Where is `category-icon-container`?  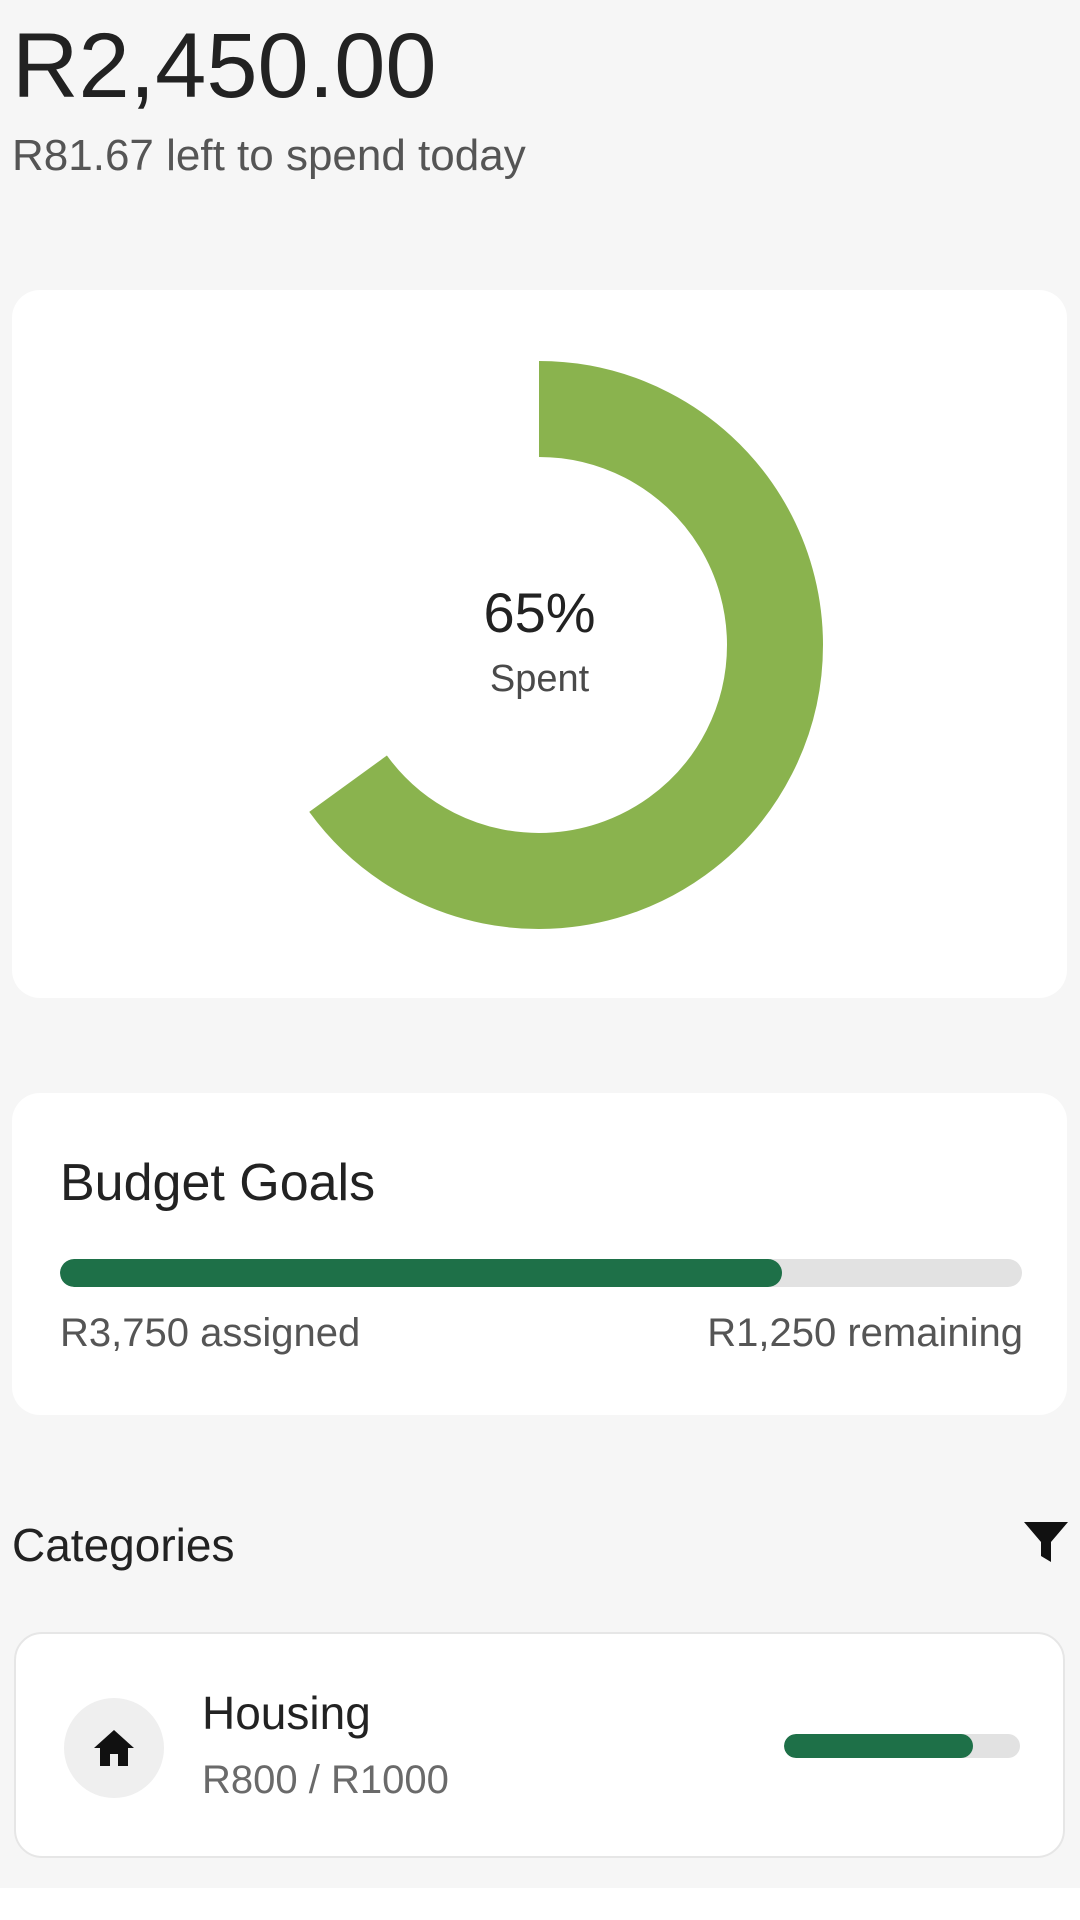
category-icon-container is located at coordinates (114, 1748).